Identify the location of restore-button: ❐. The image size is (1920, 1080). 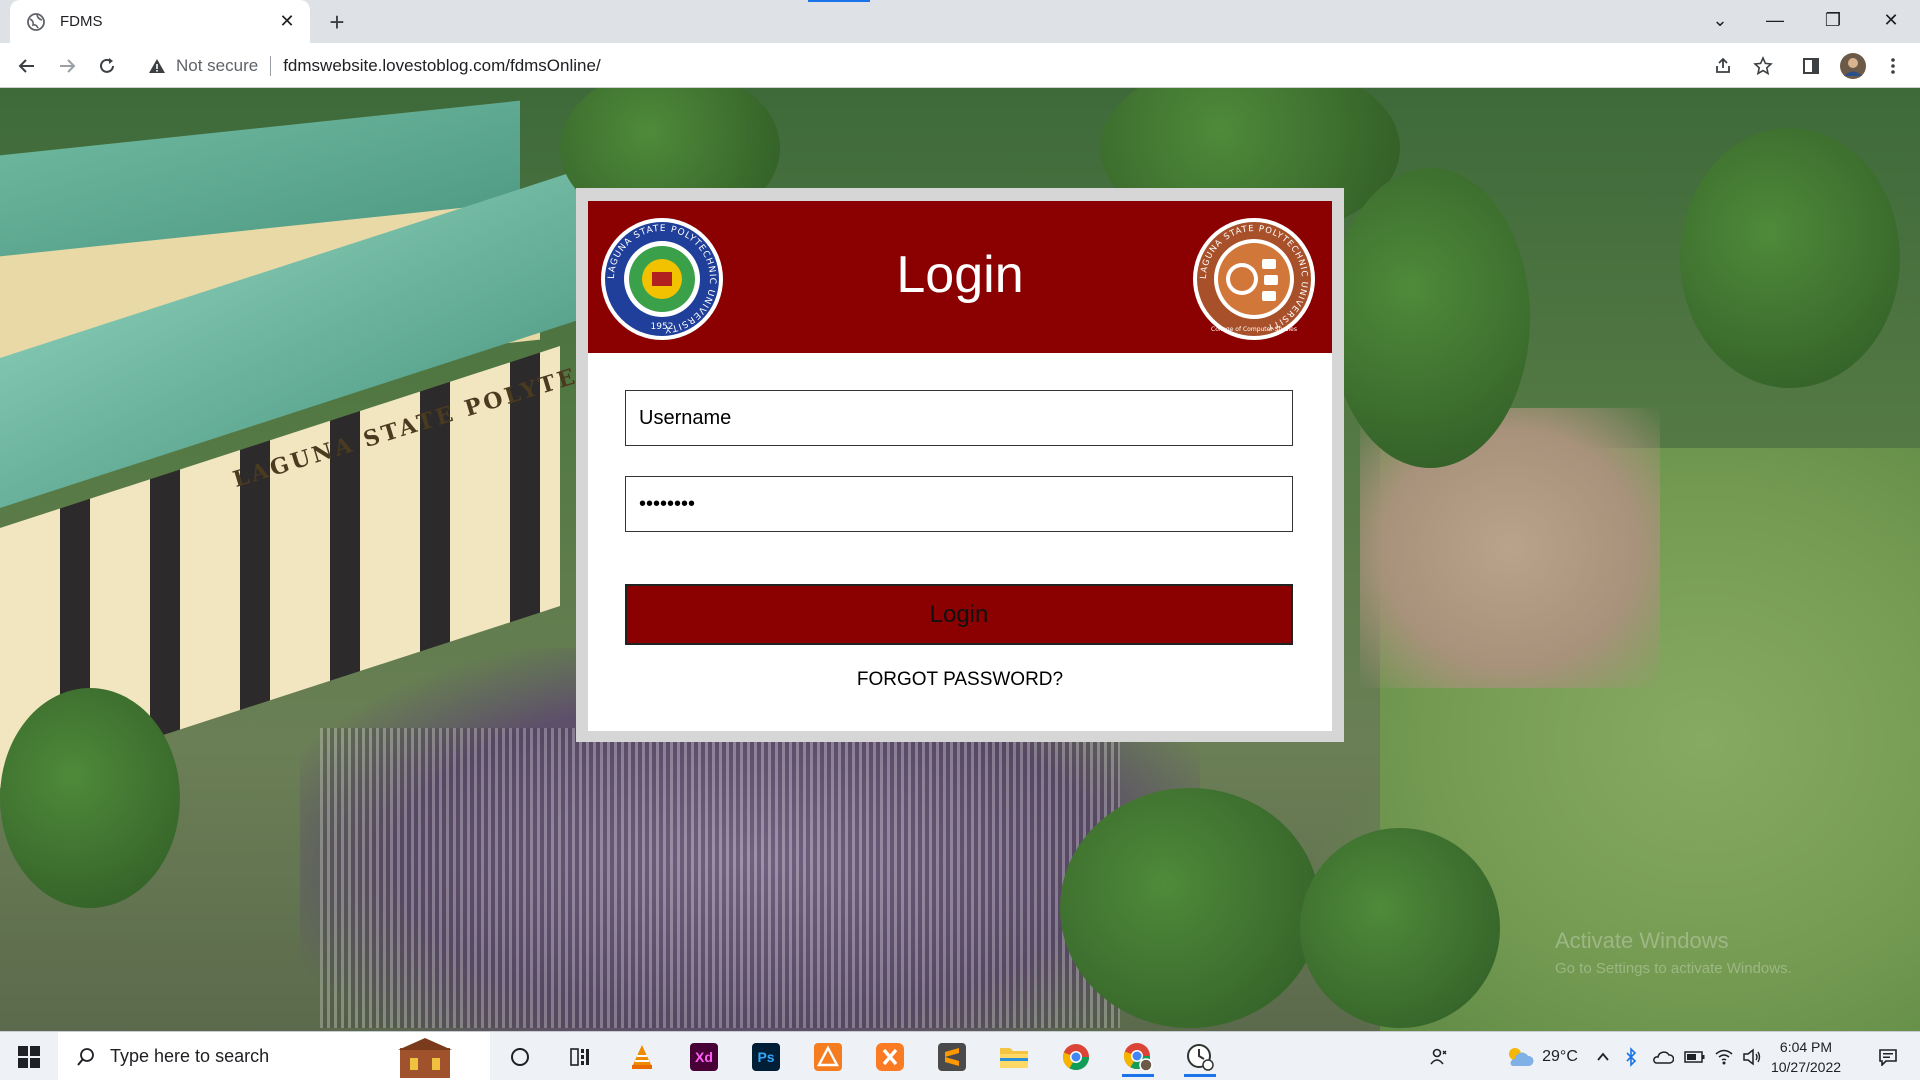
(1833, 20).